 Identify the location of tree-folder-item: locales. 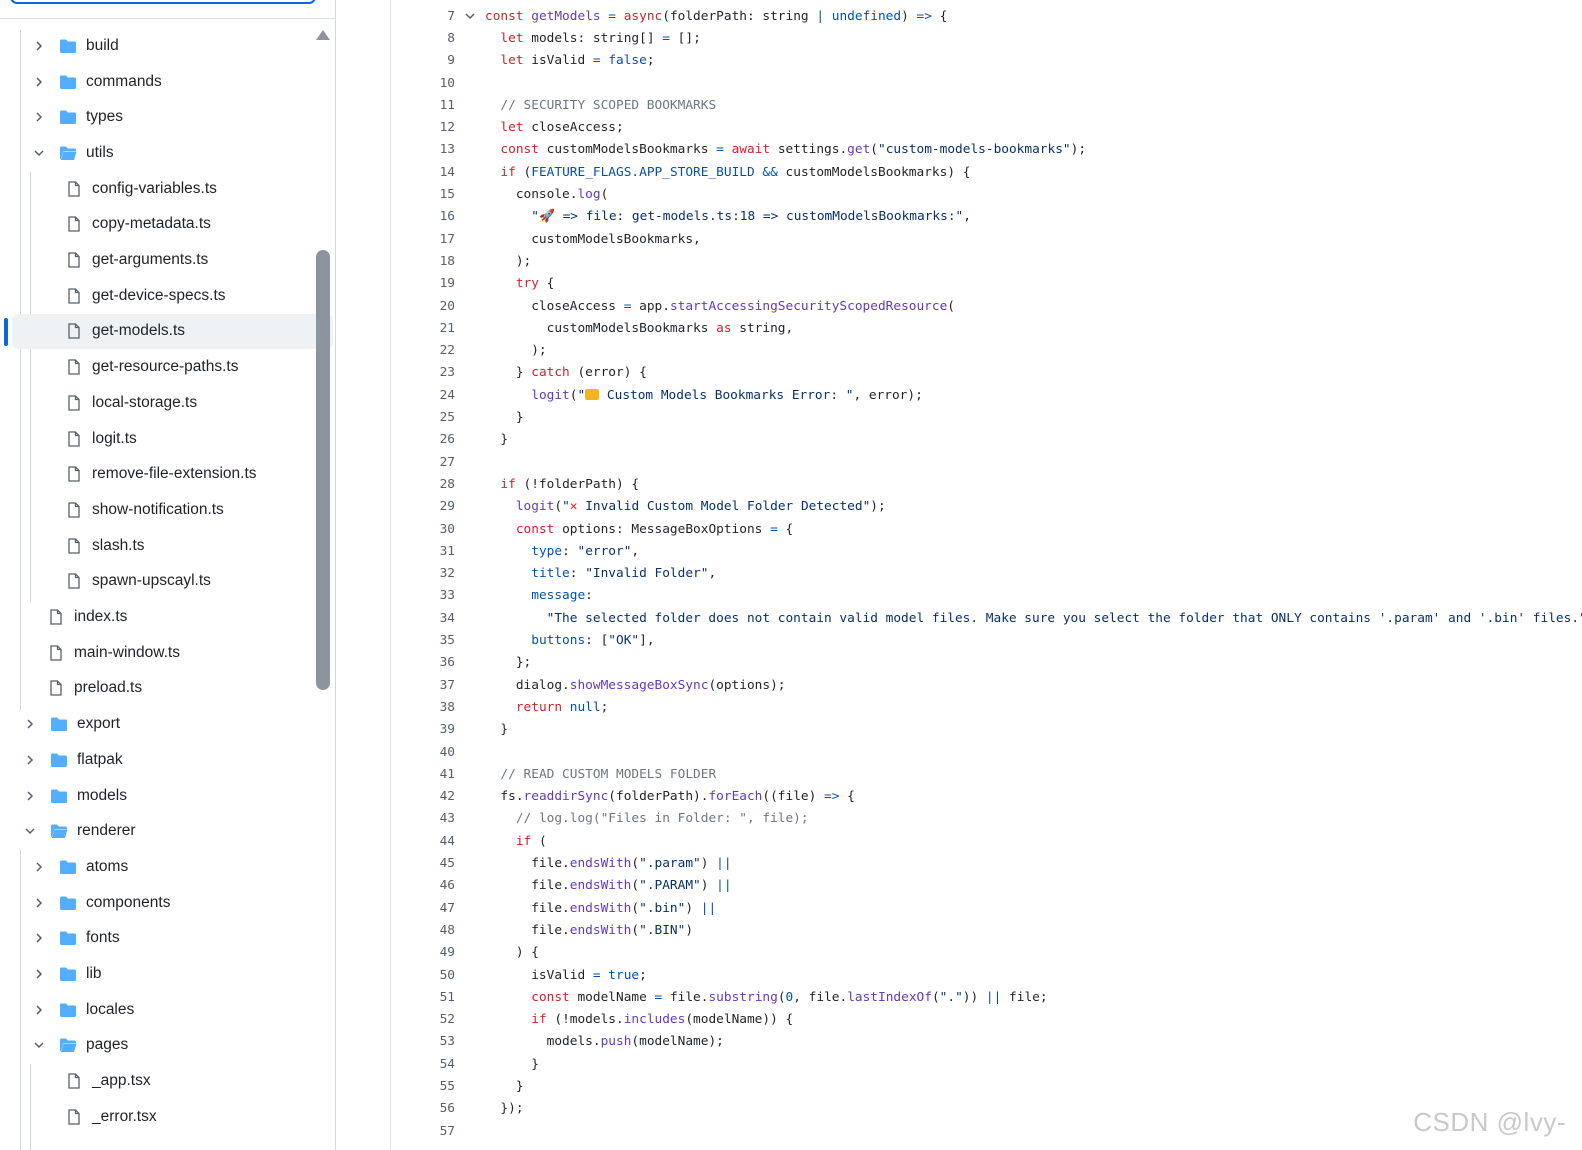
(163, 1010).